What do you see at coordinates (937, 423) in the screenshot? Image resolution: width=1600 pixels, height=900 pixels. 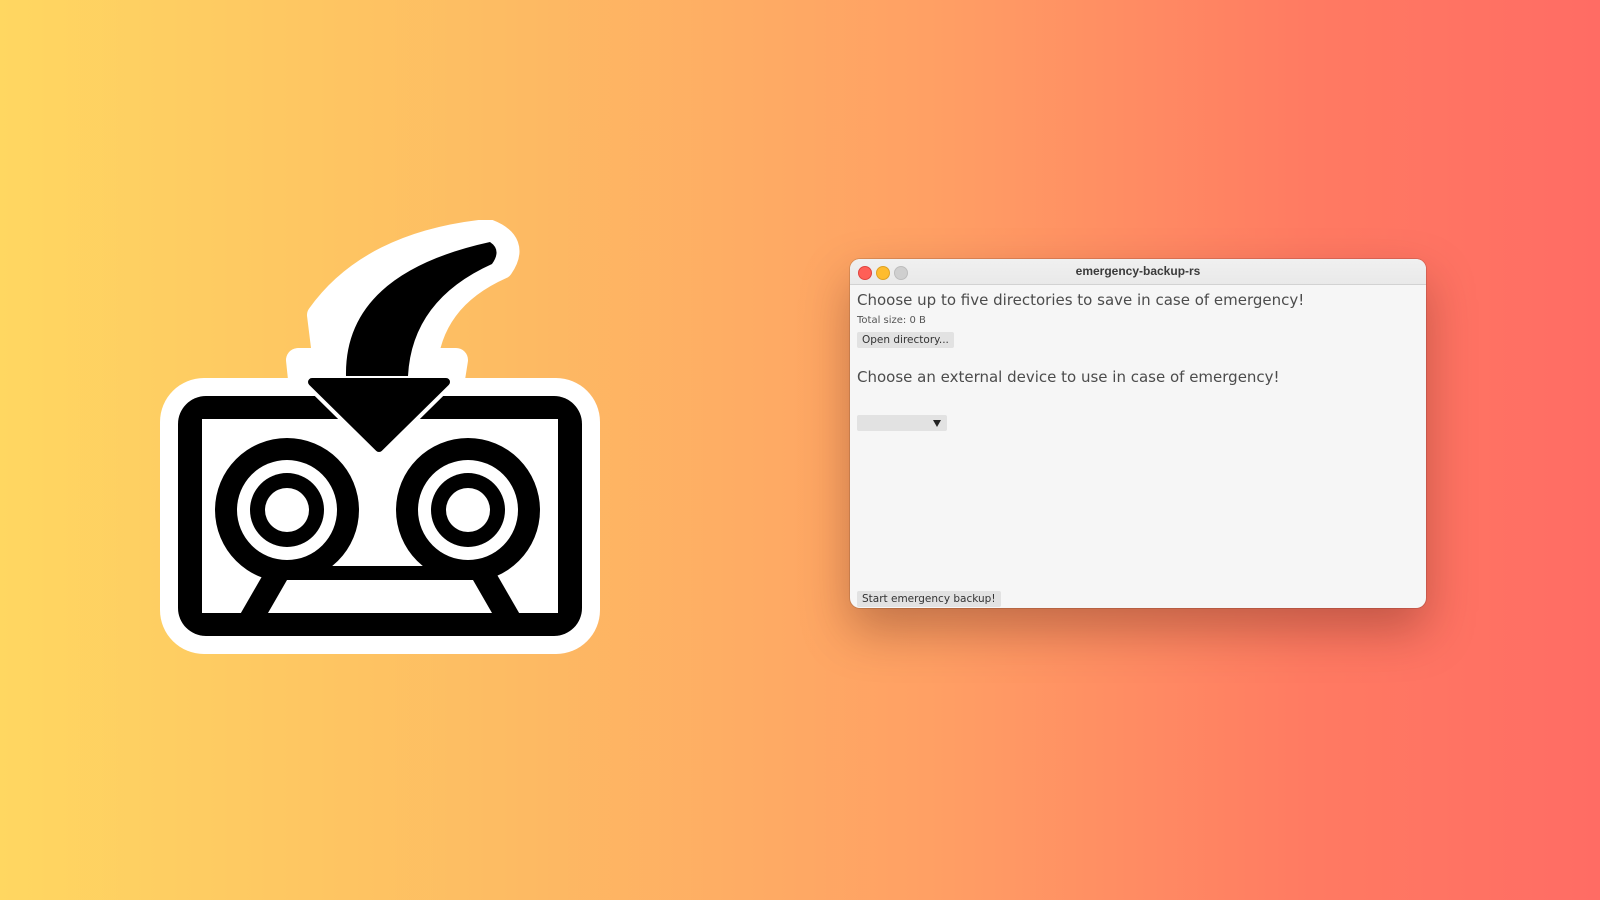 I see `dropdown-arrow-icon` at bounding box center [937, 423].